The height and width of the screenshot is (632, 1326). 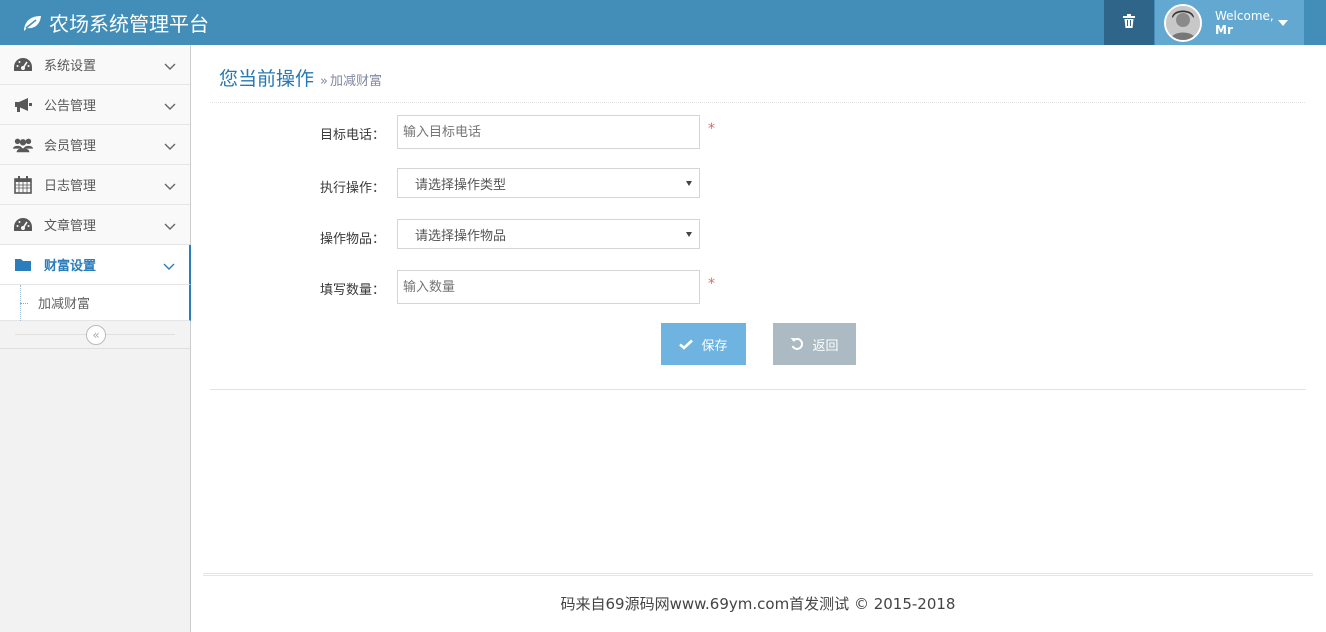 I want to click on operation-label: 执行操作：, so click(x=352, y=188).